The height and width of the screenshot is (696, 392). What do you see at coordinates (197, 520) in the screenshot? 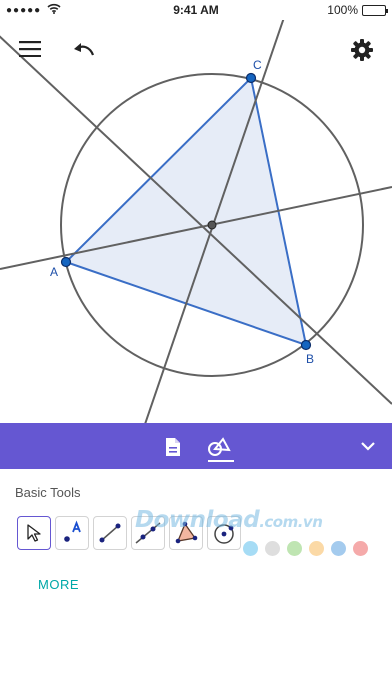
I see `watermark-main: Download` at bounding box center [197, 520].